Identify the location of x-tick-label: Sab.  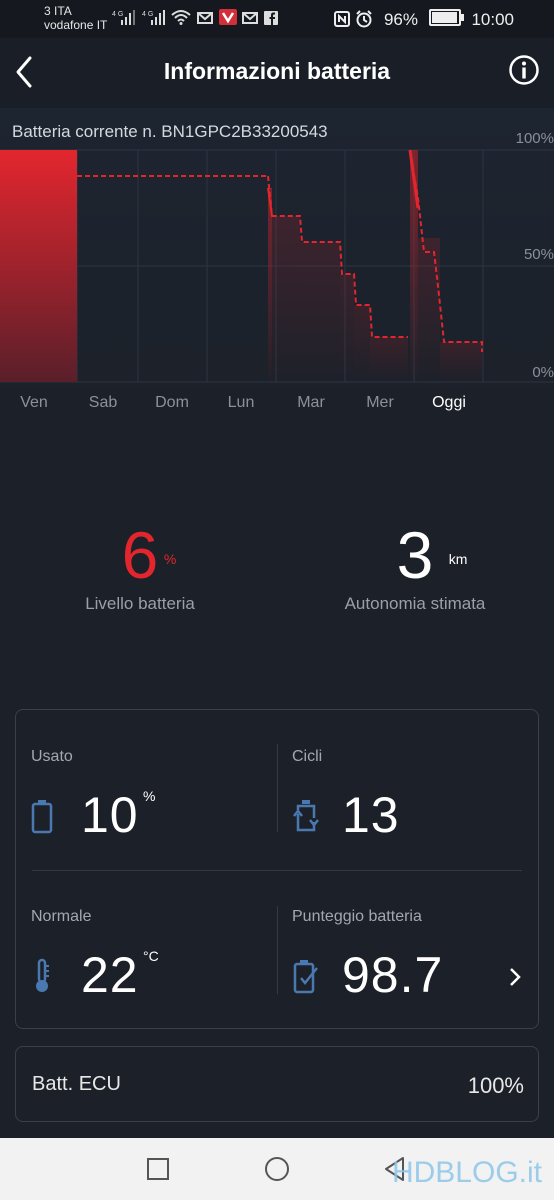
(103, 403).